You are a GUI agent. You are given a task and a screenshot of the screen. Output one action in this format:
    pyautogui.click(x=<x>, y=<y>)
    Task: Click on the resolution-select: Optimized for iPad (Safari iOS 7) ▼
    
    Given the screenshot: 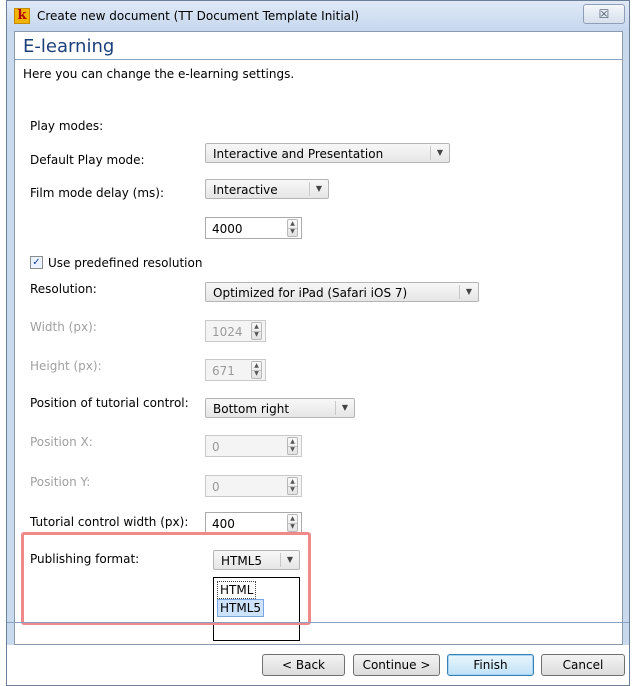 What is the action you would take?
    pyautogui.click(x=342, y=292)
    